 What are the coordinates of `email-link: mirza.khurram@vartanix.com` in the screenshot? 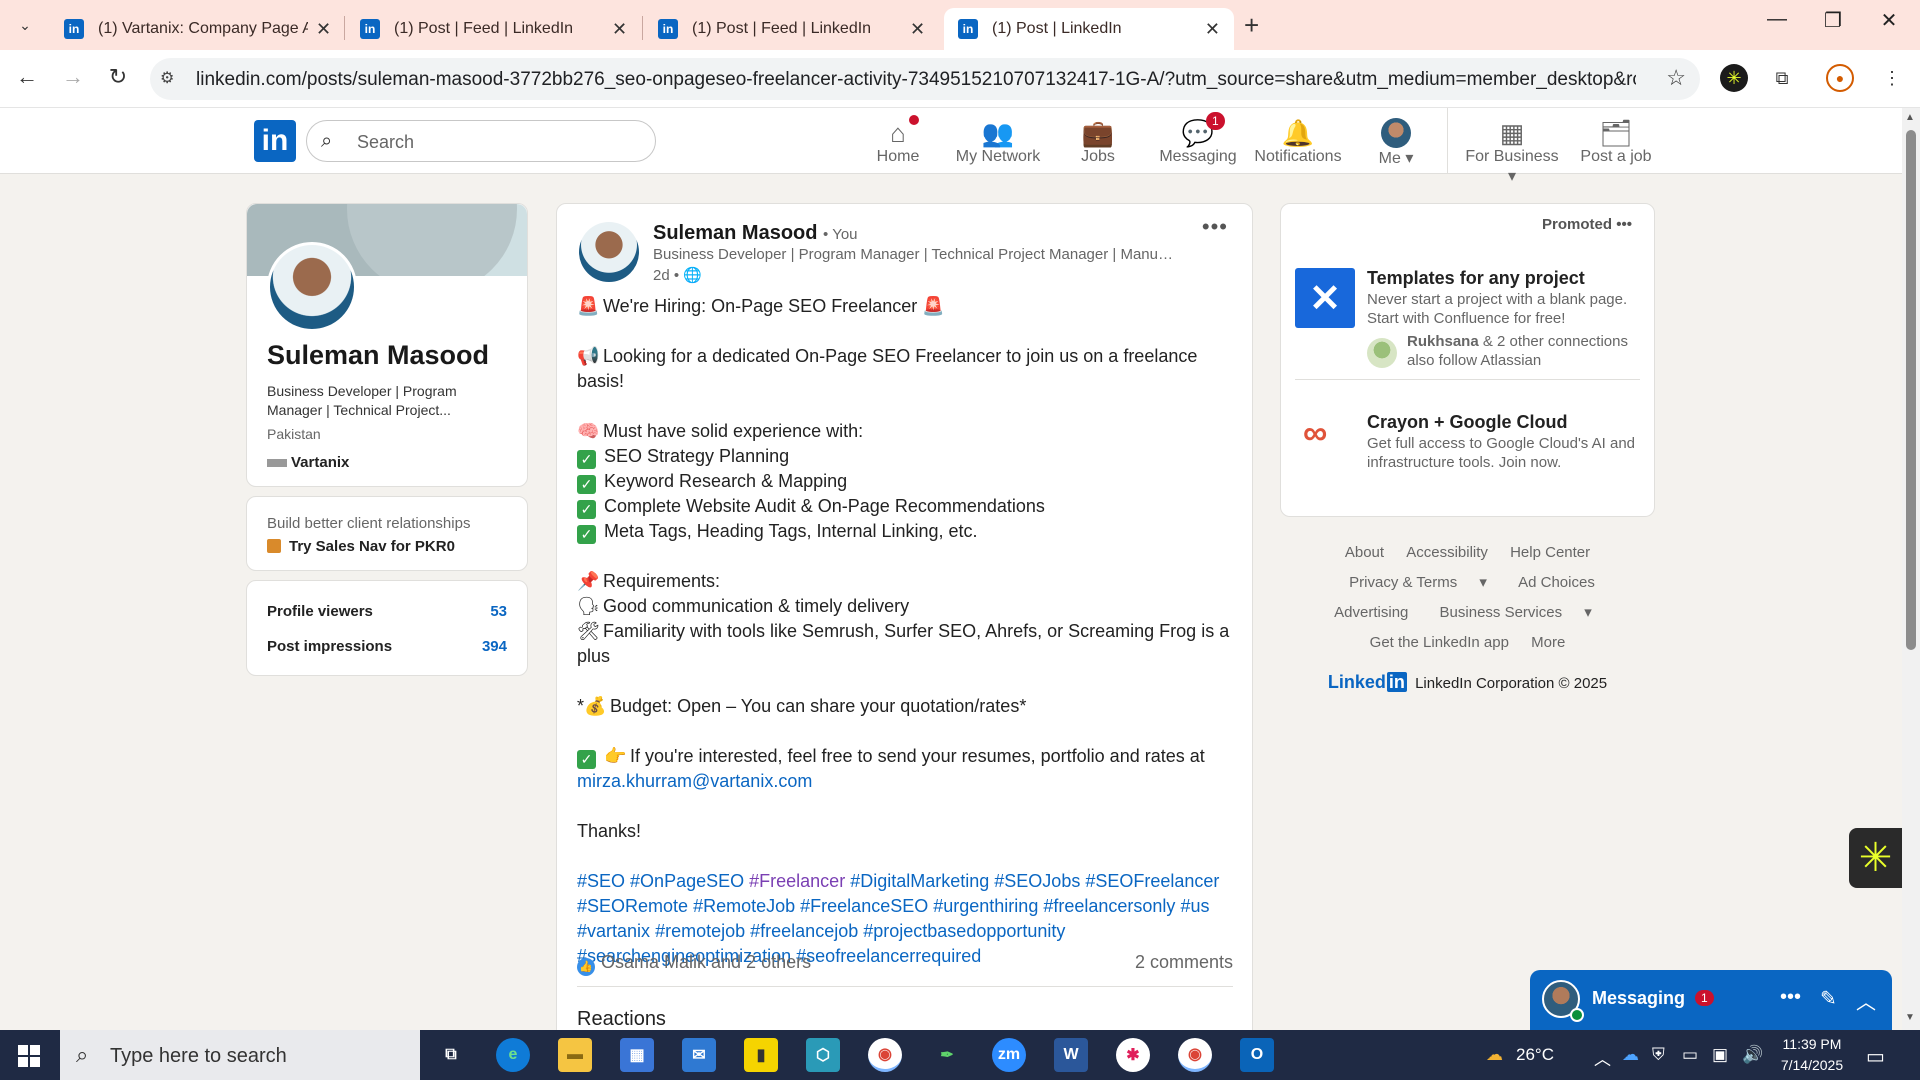 It's located at (694, 781).